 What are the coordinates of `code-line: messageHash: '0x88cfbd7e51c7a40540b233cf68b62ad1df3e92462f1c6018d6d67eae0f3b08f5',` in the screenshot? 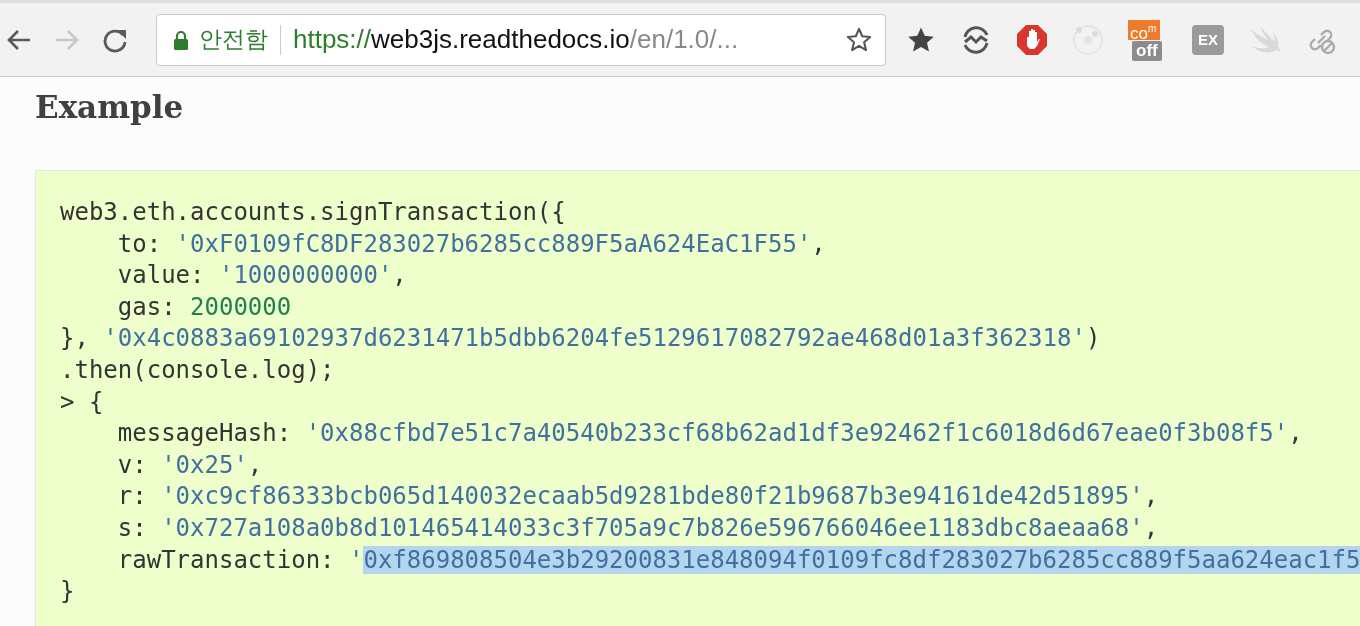 It's located at (709, 434).